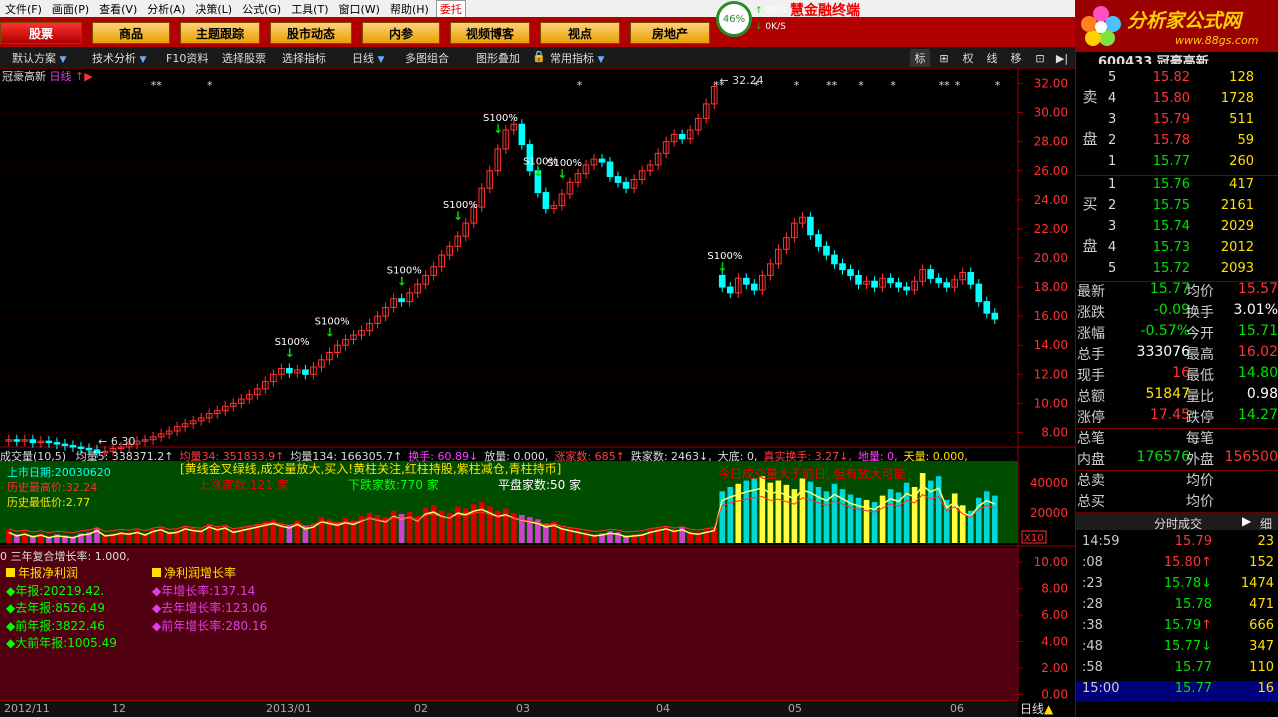 The width and height of the screenshot is (1278, 717). I want to click on tab-viewpoint: 视点, so click(580, 33).